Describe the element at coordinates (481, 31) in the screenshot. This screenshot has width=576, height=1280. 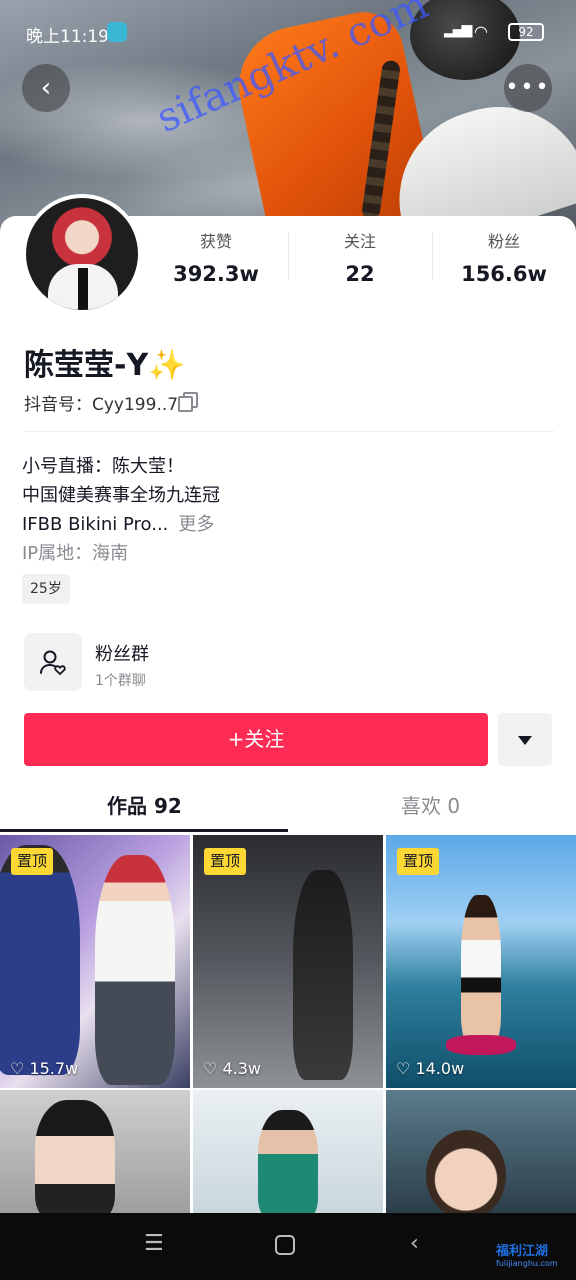
I see `wifi-icon: ◠` at that location.